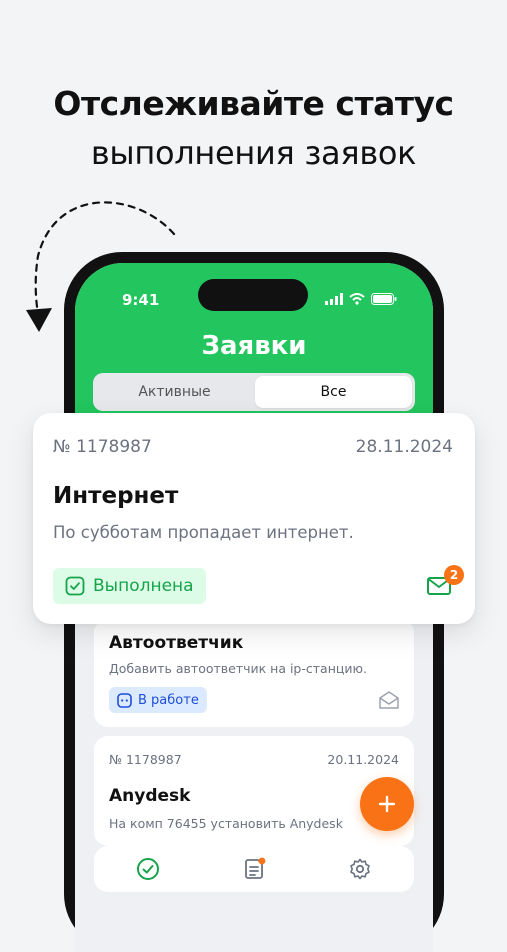  Describe the element at coordinates (253, 103) in the screenshot. I see `headline-line-1: Отслеживайте статус` at that location.